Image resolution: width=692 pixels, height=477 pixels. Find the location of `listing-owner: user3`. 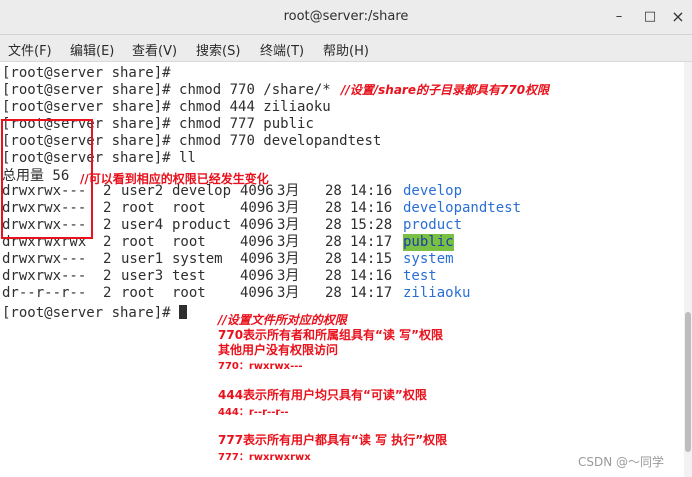

listing-owner: user3 is located at coordinates (142, 276).